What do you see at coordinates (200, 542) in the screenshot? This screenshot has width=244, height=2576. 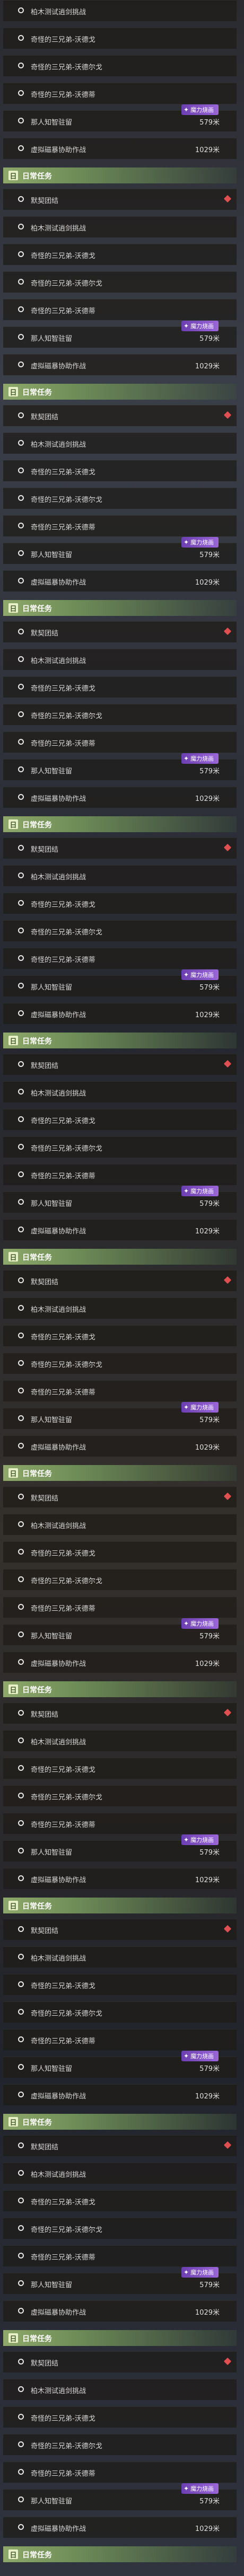 I see `event-badge: ✦ 魔力烧画` at bounding box center [200, 542].